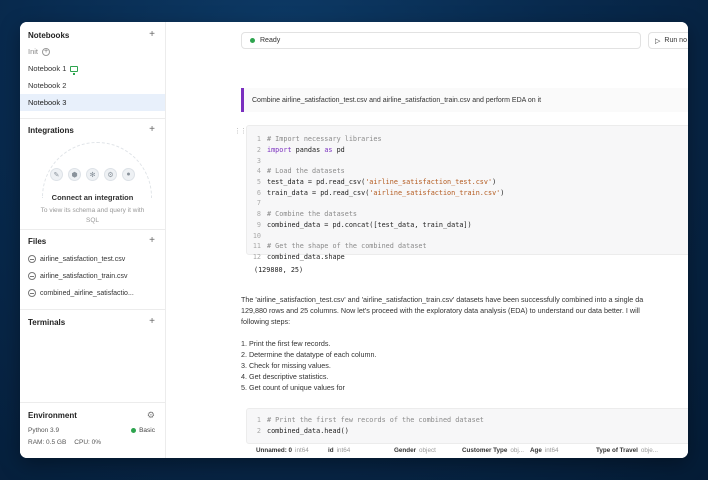 The image size is (708, 480). What do you see at coordinates (331, 450) in the screenshot?
I see `column-name: id` at bounding box center [331, 450].